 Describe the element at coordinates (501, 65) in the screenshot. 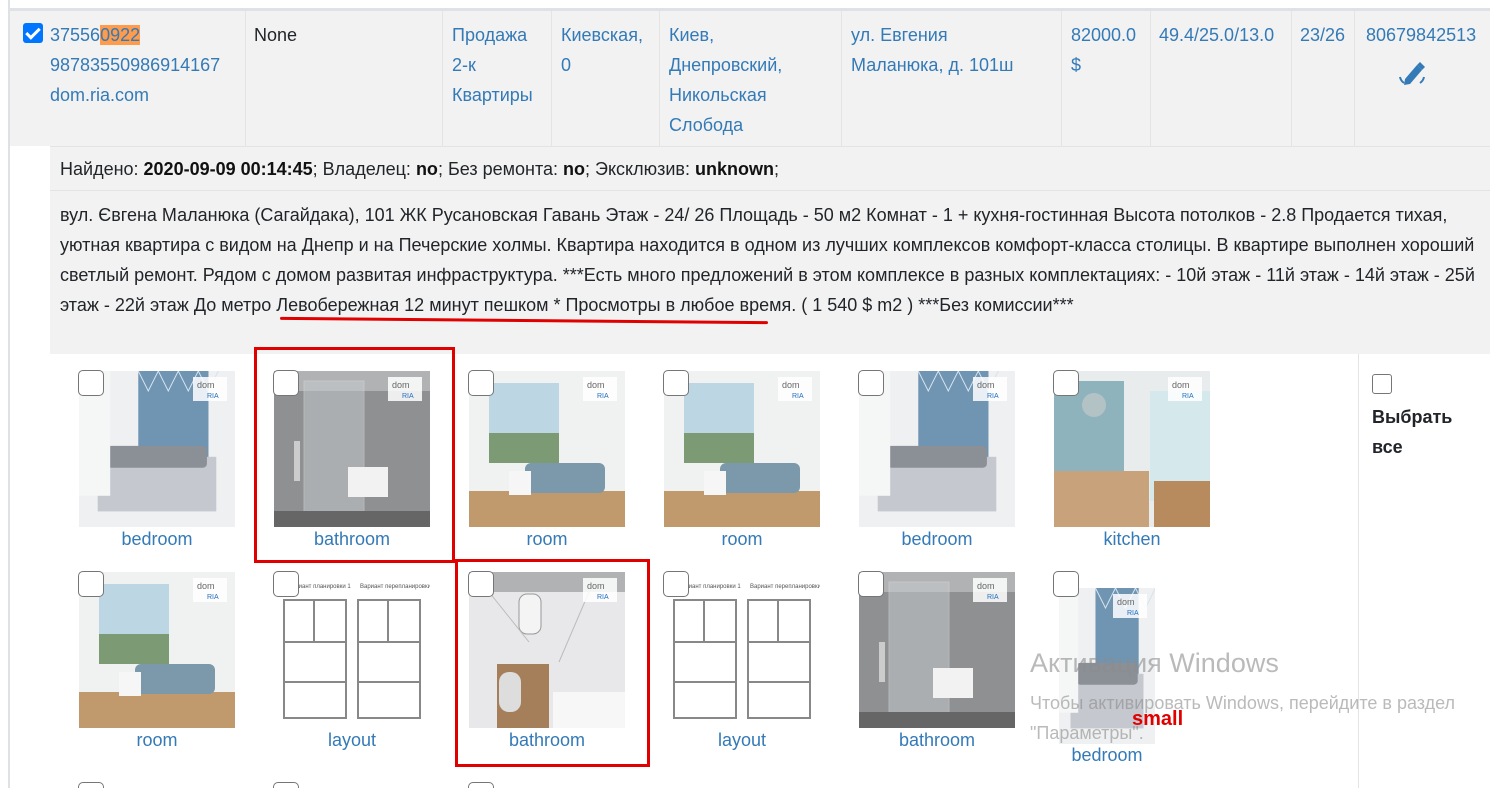

I see `deal-line-2: 2-к` at that location.